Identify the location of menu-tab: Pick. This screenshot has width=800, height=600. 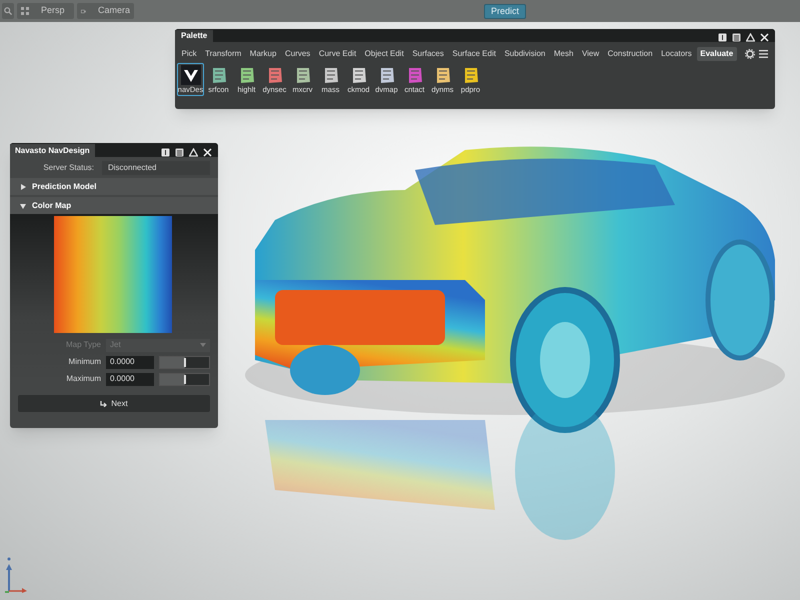
(189, 53).